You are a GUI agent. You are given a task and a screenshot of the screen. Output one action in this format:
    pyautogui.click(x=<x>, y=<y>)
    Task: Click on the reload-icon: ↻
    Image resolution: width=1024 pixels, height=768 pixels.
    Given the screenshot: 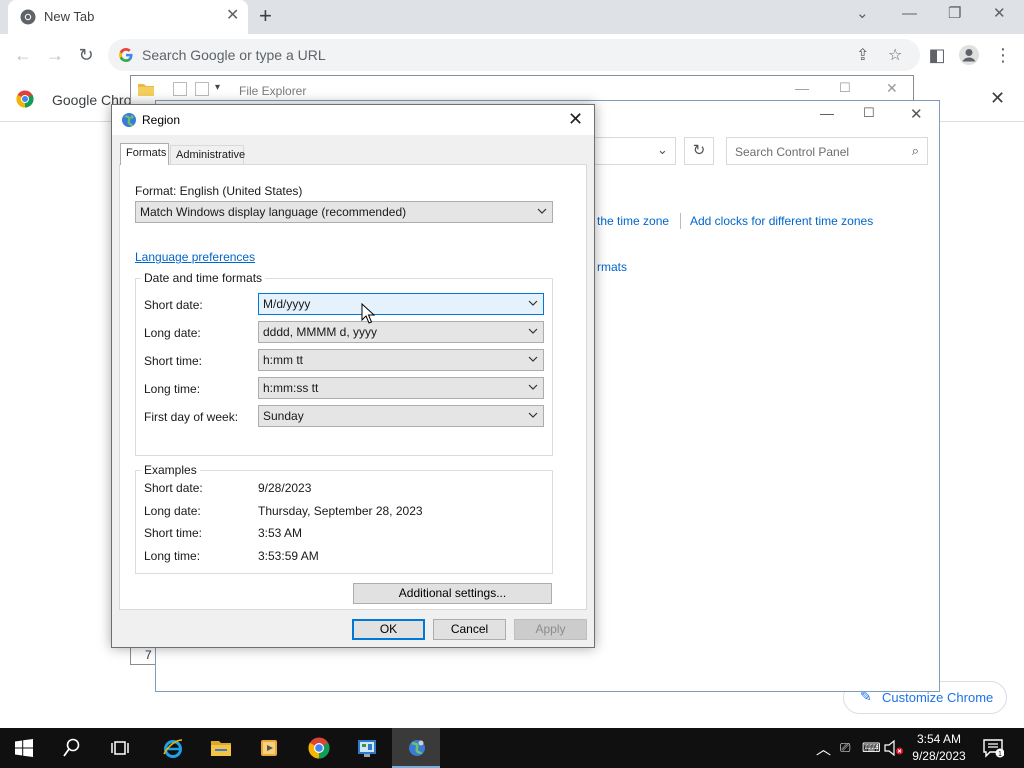 What is the action you would take?
    pyautogui.click(x=86, y=55)
    